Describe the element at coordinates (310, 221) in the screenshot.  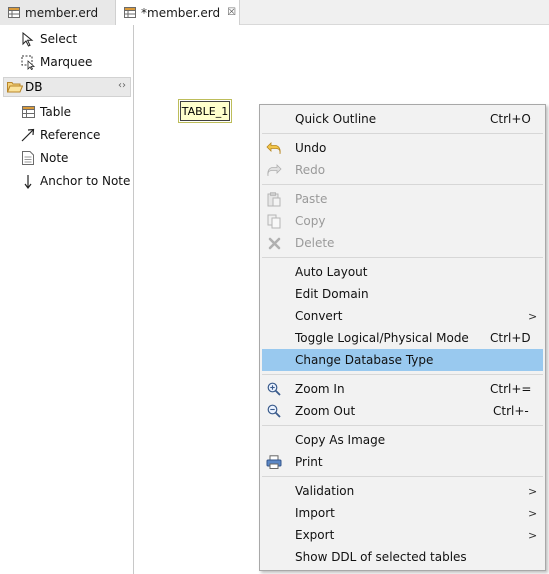
I see `menu-item-label: Copy` at that location.